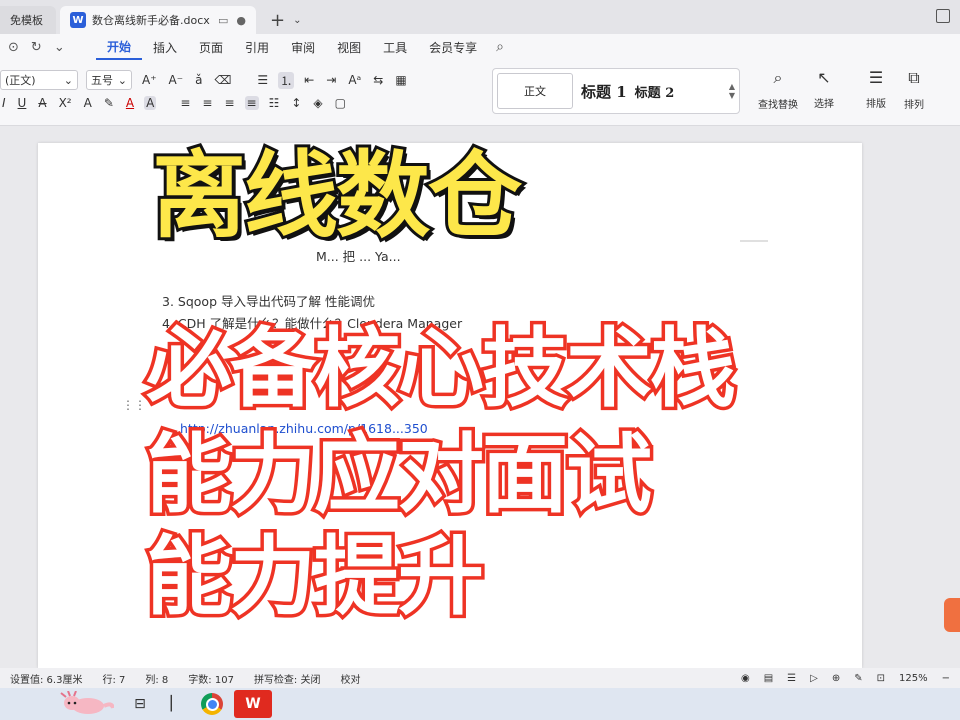 This screenshot has width=960, height=720. I want to click on zoom-out-icon: −, so click(946, 678).